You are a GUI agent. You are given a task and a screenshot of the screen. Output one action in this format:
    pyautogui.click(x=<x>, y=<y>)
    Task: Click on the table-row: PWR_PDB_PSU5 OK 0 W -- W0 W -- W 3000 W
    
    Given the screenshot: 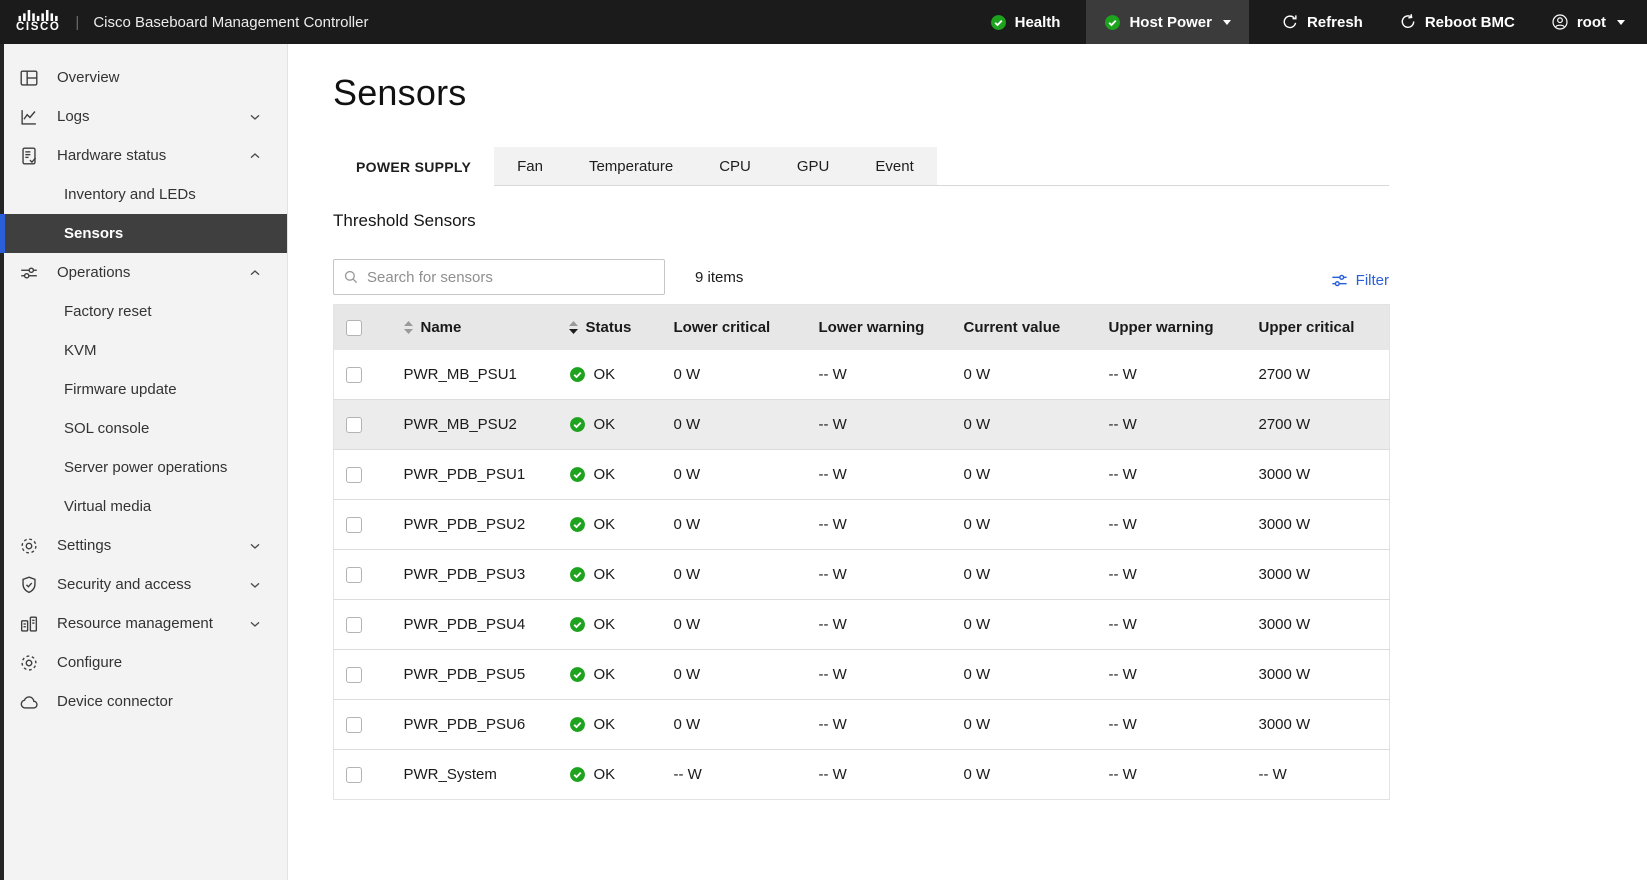 What is the action you would take?
    pyautogui.click(x=861, y=674)
    